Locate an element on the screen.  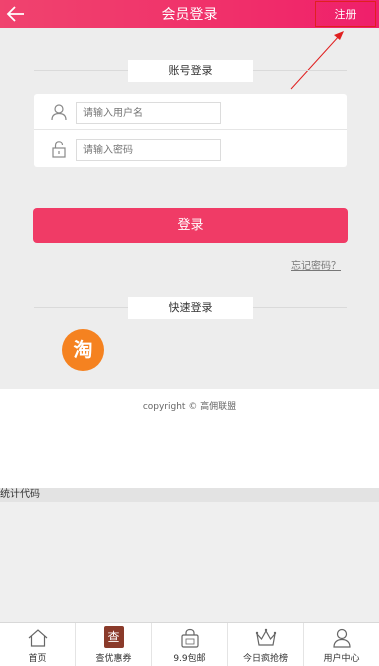
login-form-card is located at coordinates (190, 130).